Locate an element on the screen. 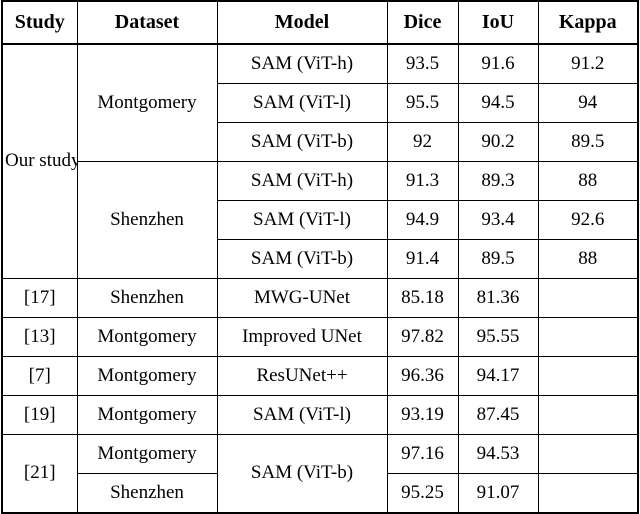  iou-cell: 91.07 is located at coordinates (498, 493).